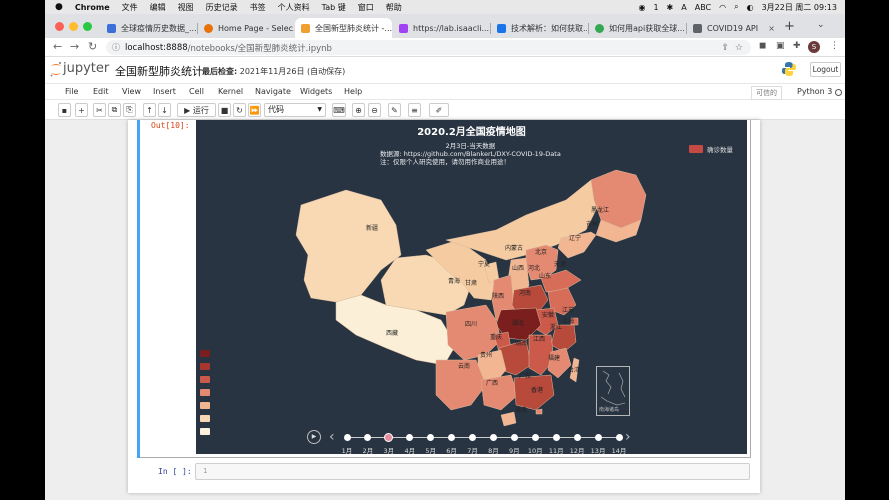 The height and width of the screenshot is (500, 889). Describe the element at coordinates (358, 110) in the screenshot. I see `zoom-in-icon: ⊕` at that location.